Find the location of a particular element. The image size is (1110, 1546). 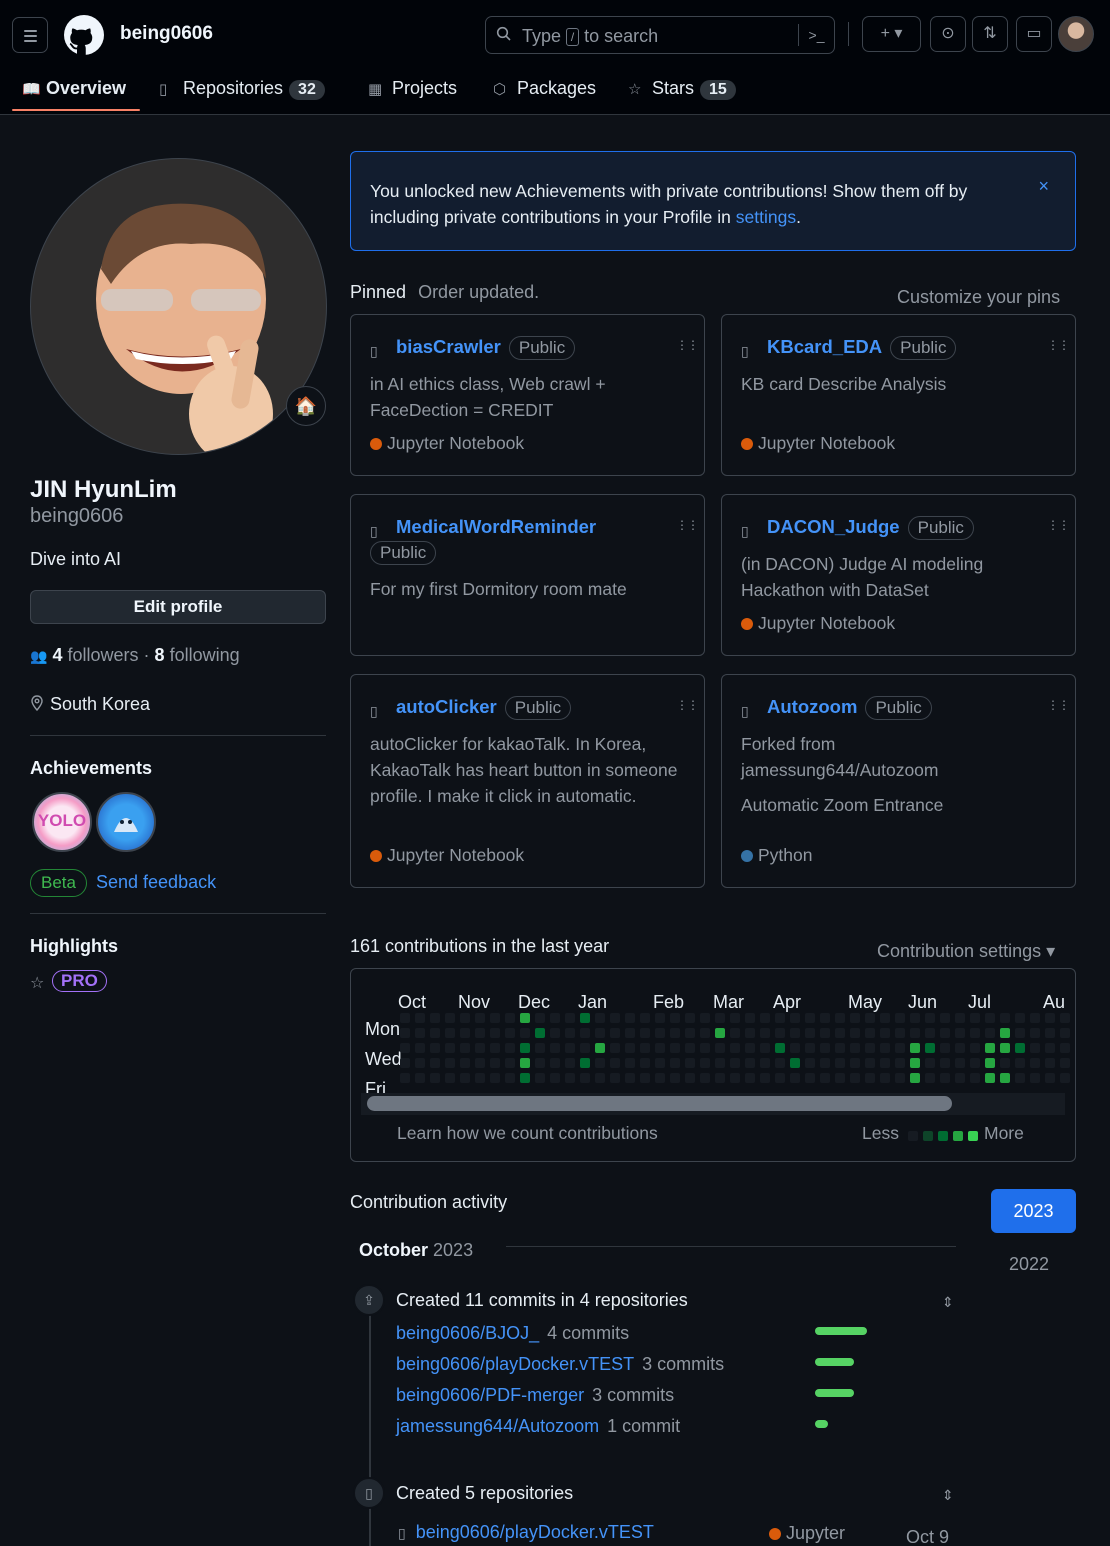

search-input: Type / to search >_ is located at coordinates (660, 35).